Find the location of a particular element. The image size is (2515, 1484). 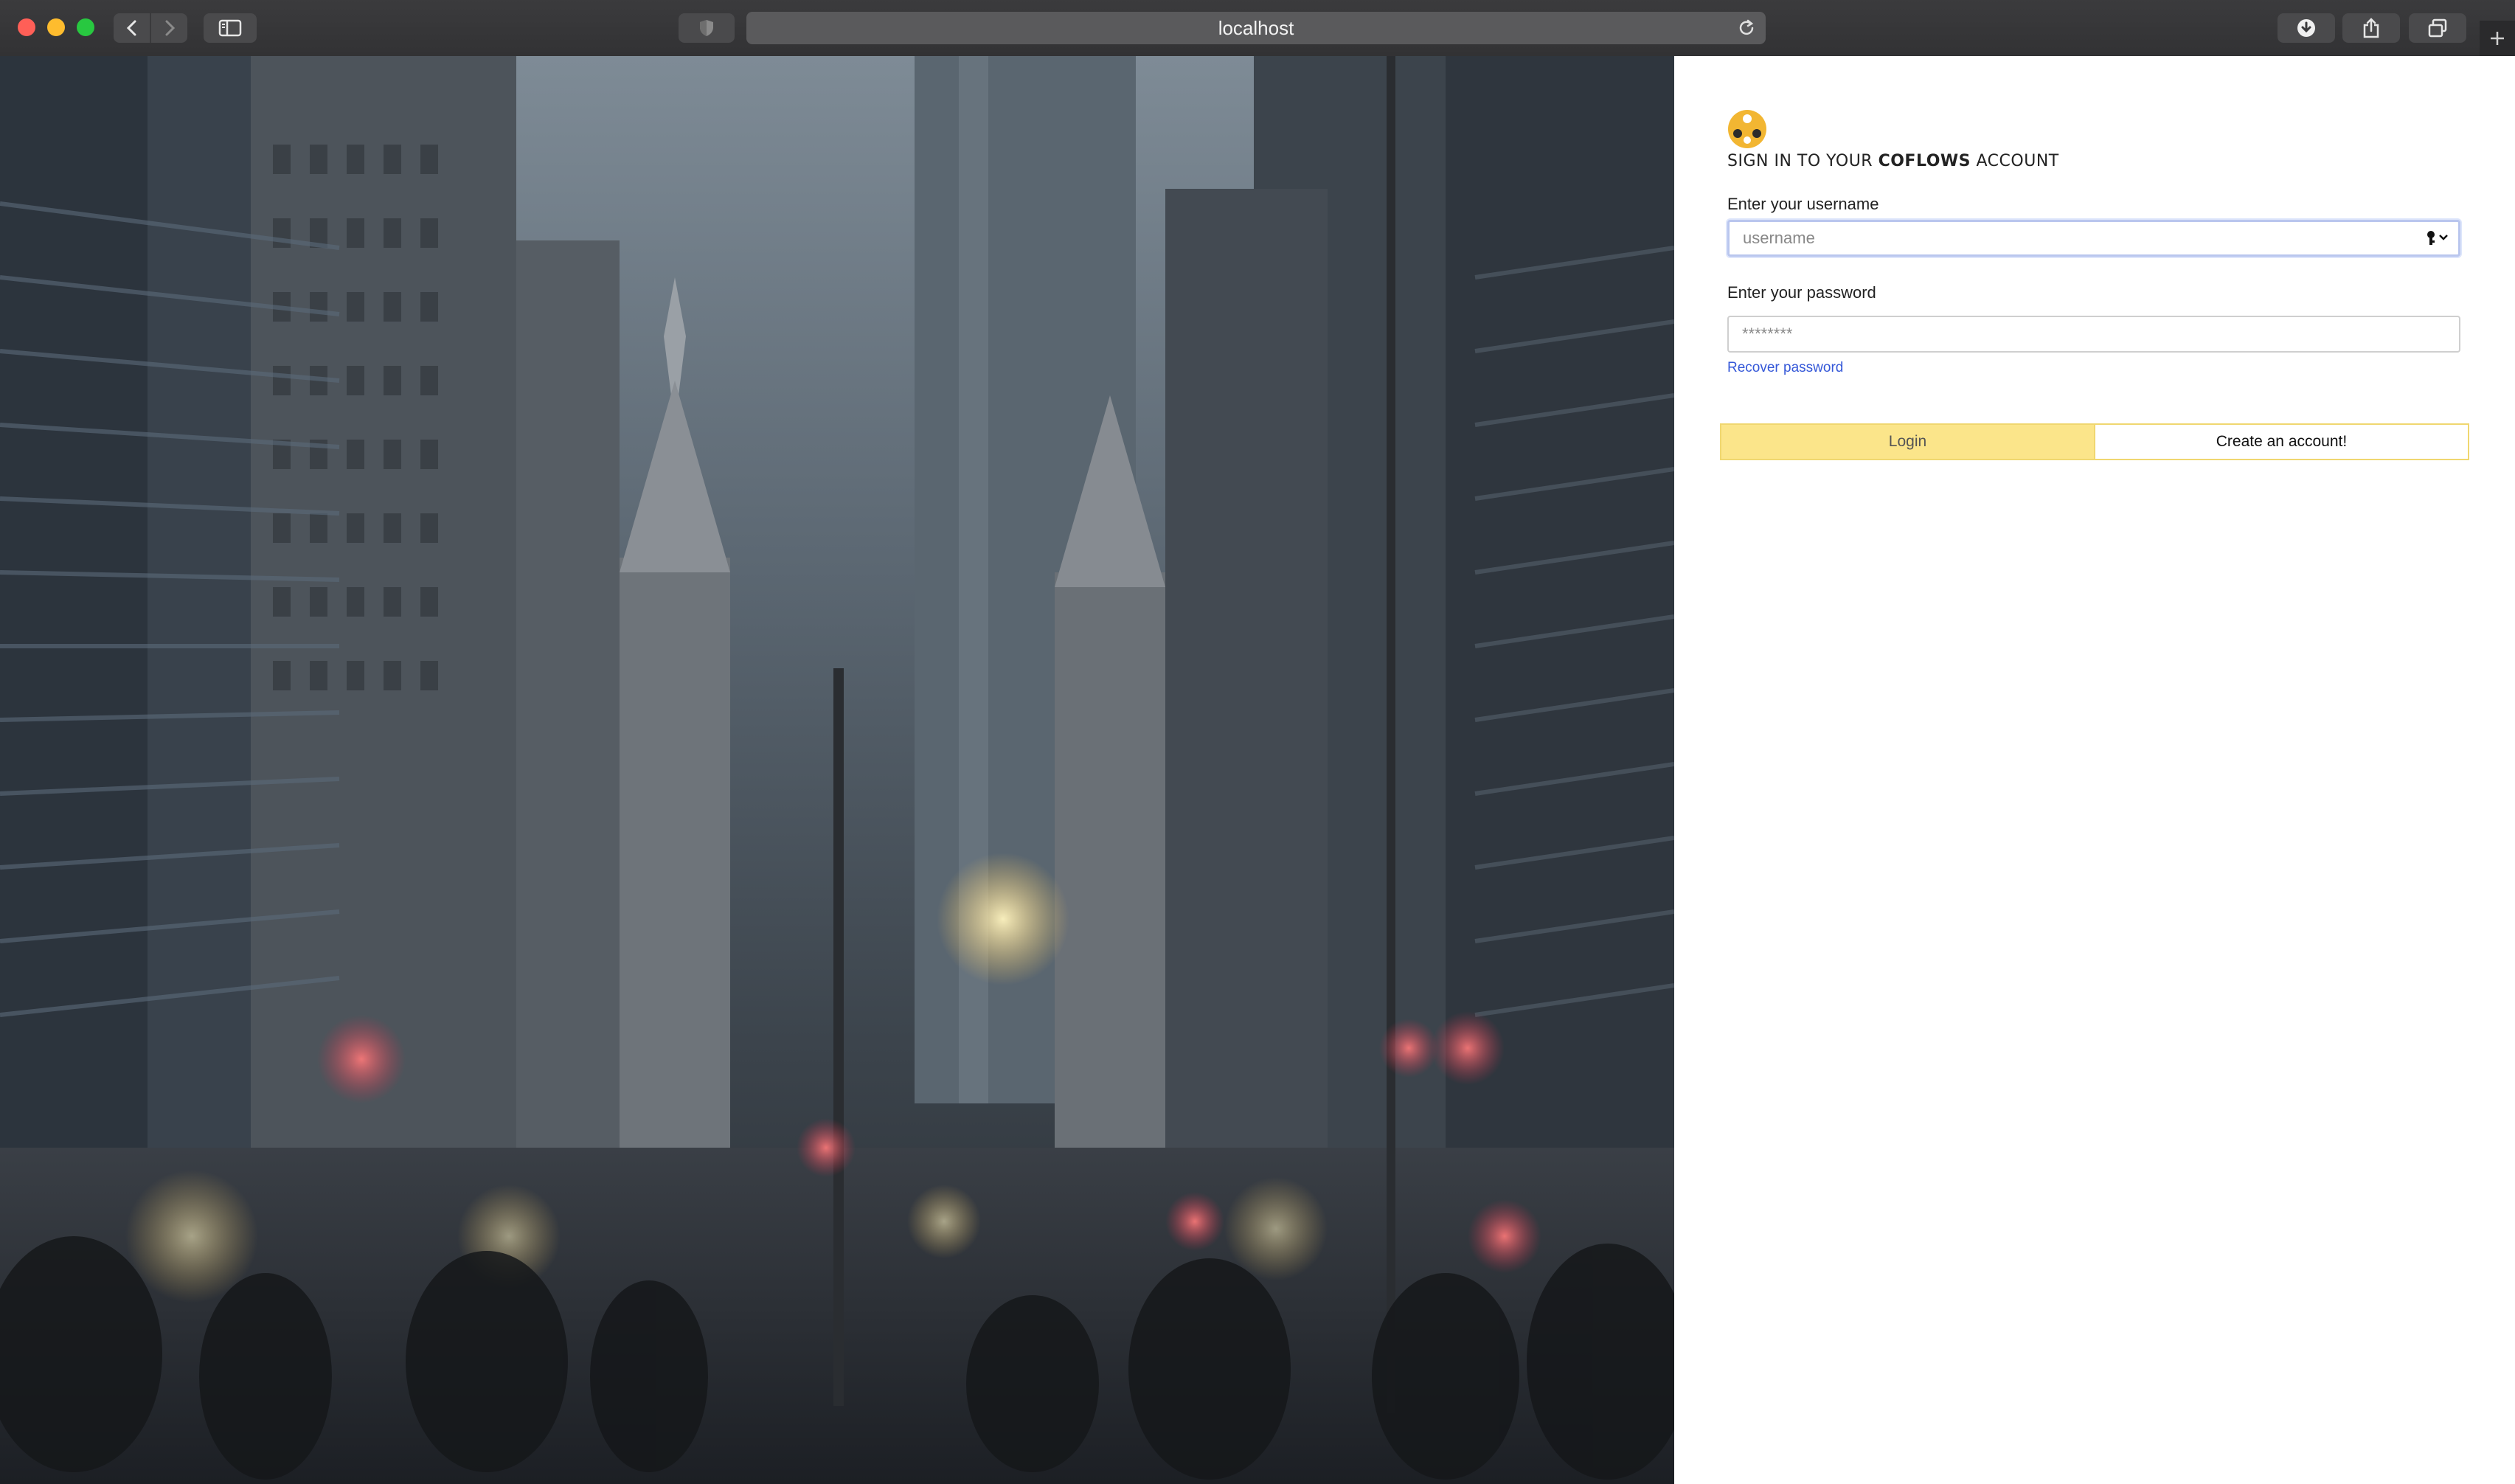

shield-icon is located at coordinates (706, 28).